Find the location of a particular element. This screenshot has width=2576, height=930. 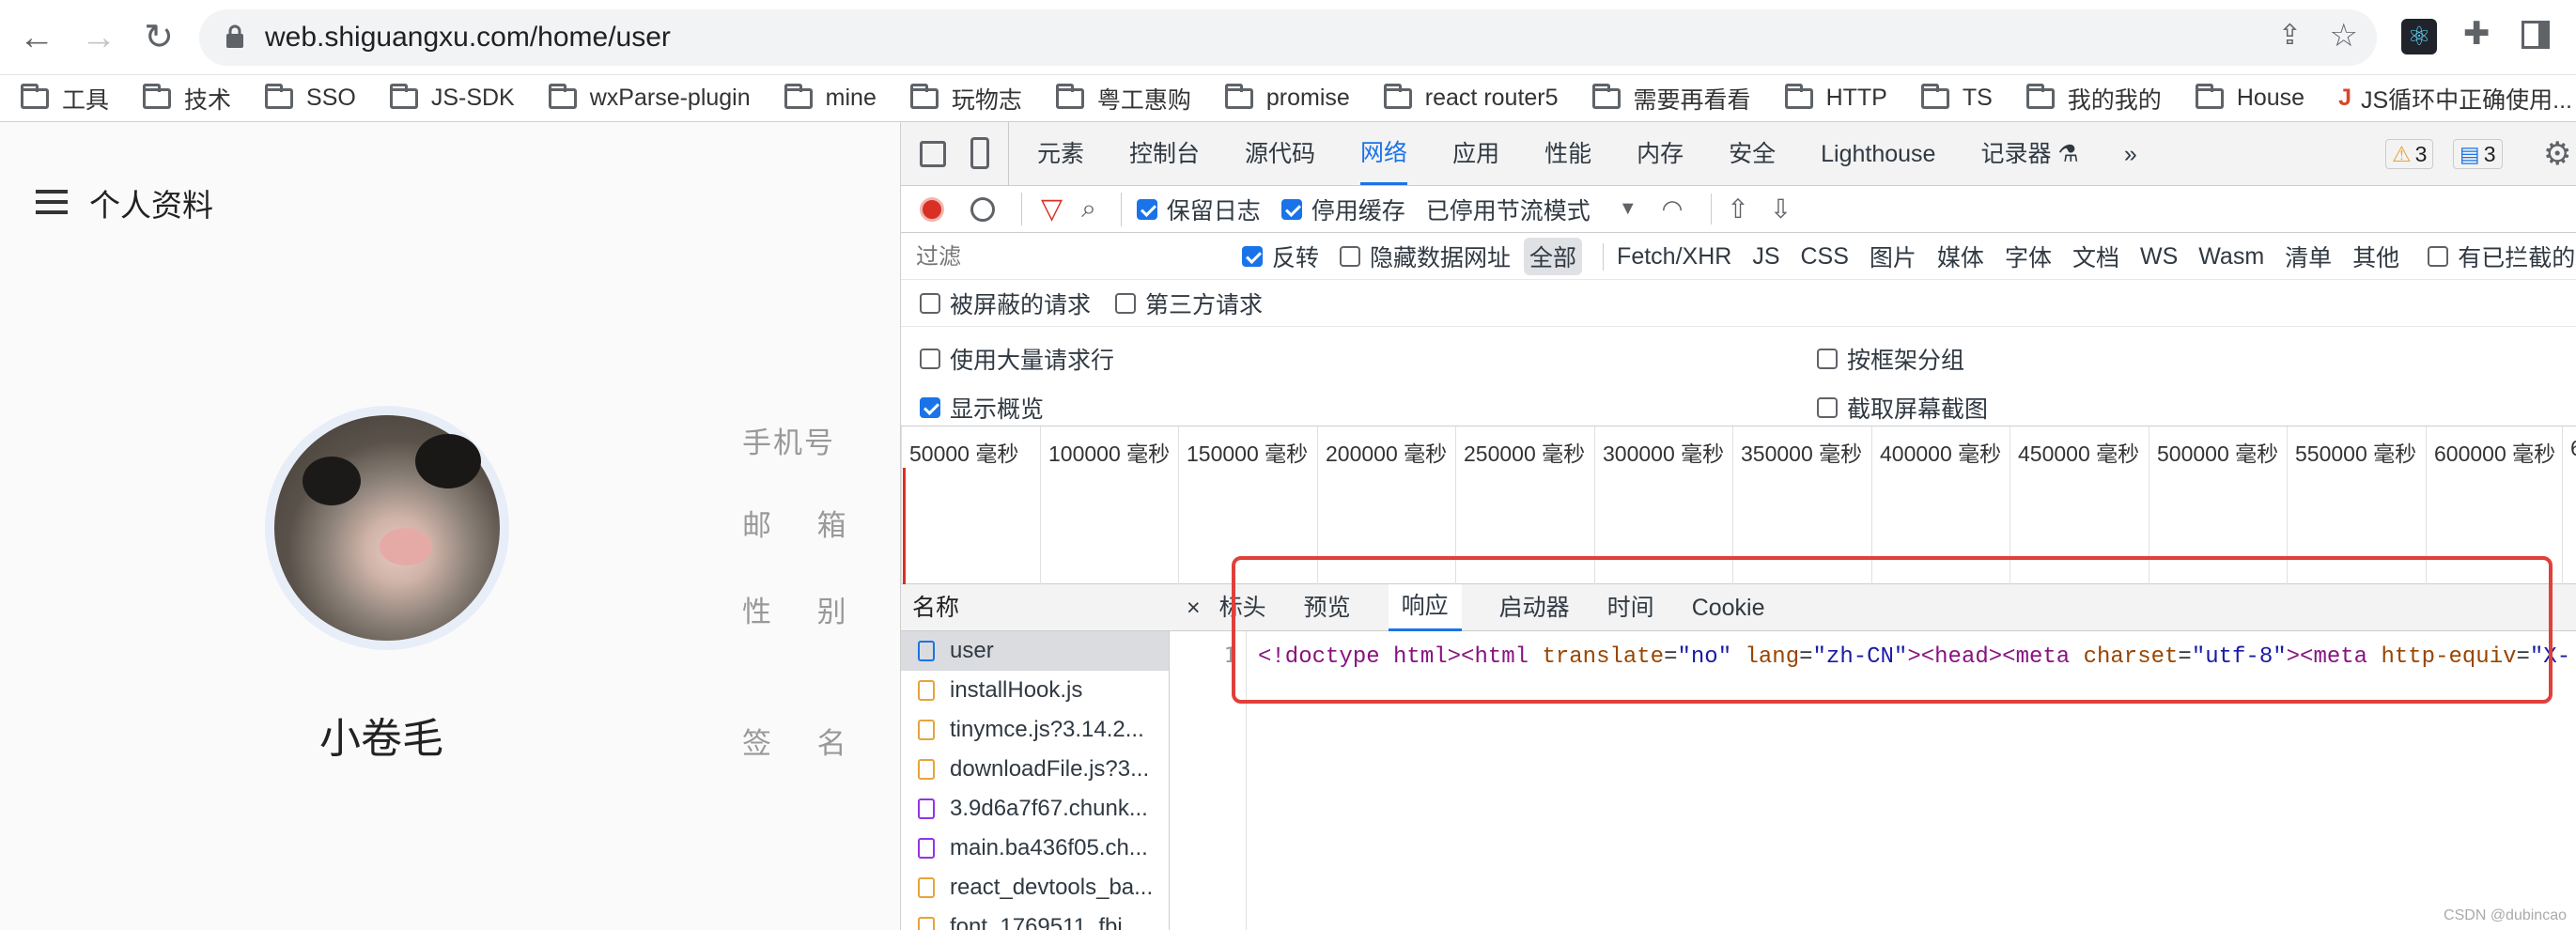

close-detail-icon: × is located at coordinates (1194, 607).